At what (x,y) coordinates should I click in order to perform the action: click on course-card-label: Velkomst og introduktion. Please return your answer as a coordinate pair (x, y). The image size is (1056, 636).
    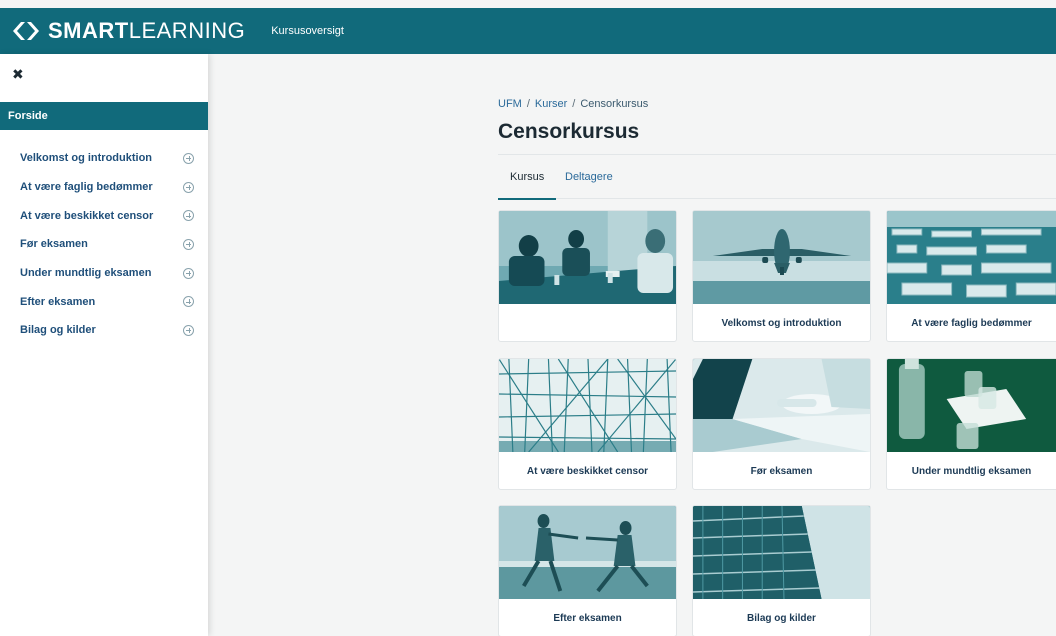
    Looking at the image, I should click on (781, 323).